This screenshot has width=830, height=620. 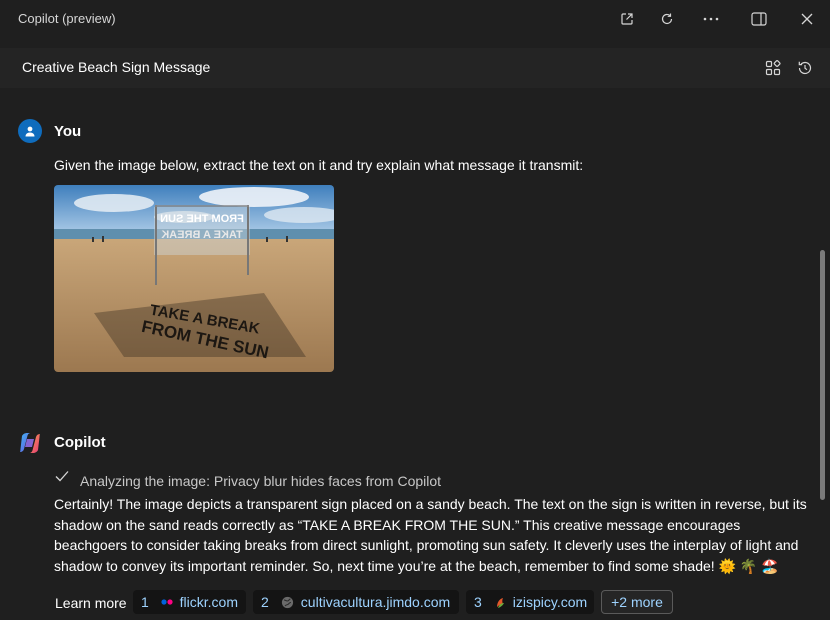 What do you see at coordinates (202, 219) in the screenshot?
I see `sign-text-line1: FROM THE SUN` at bounding box center [202, 219].